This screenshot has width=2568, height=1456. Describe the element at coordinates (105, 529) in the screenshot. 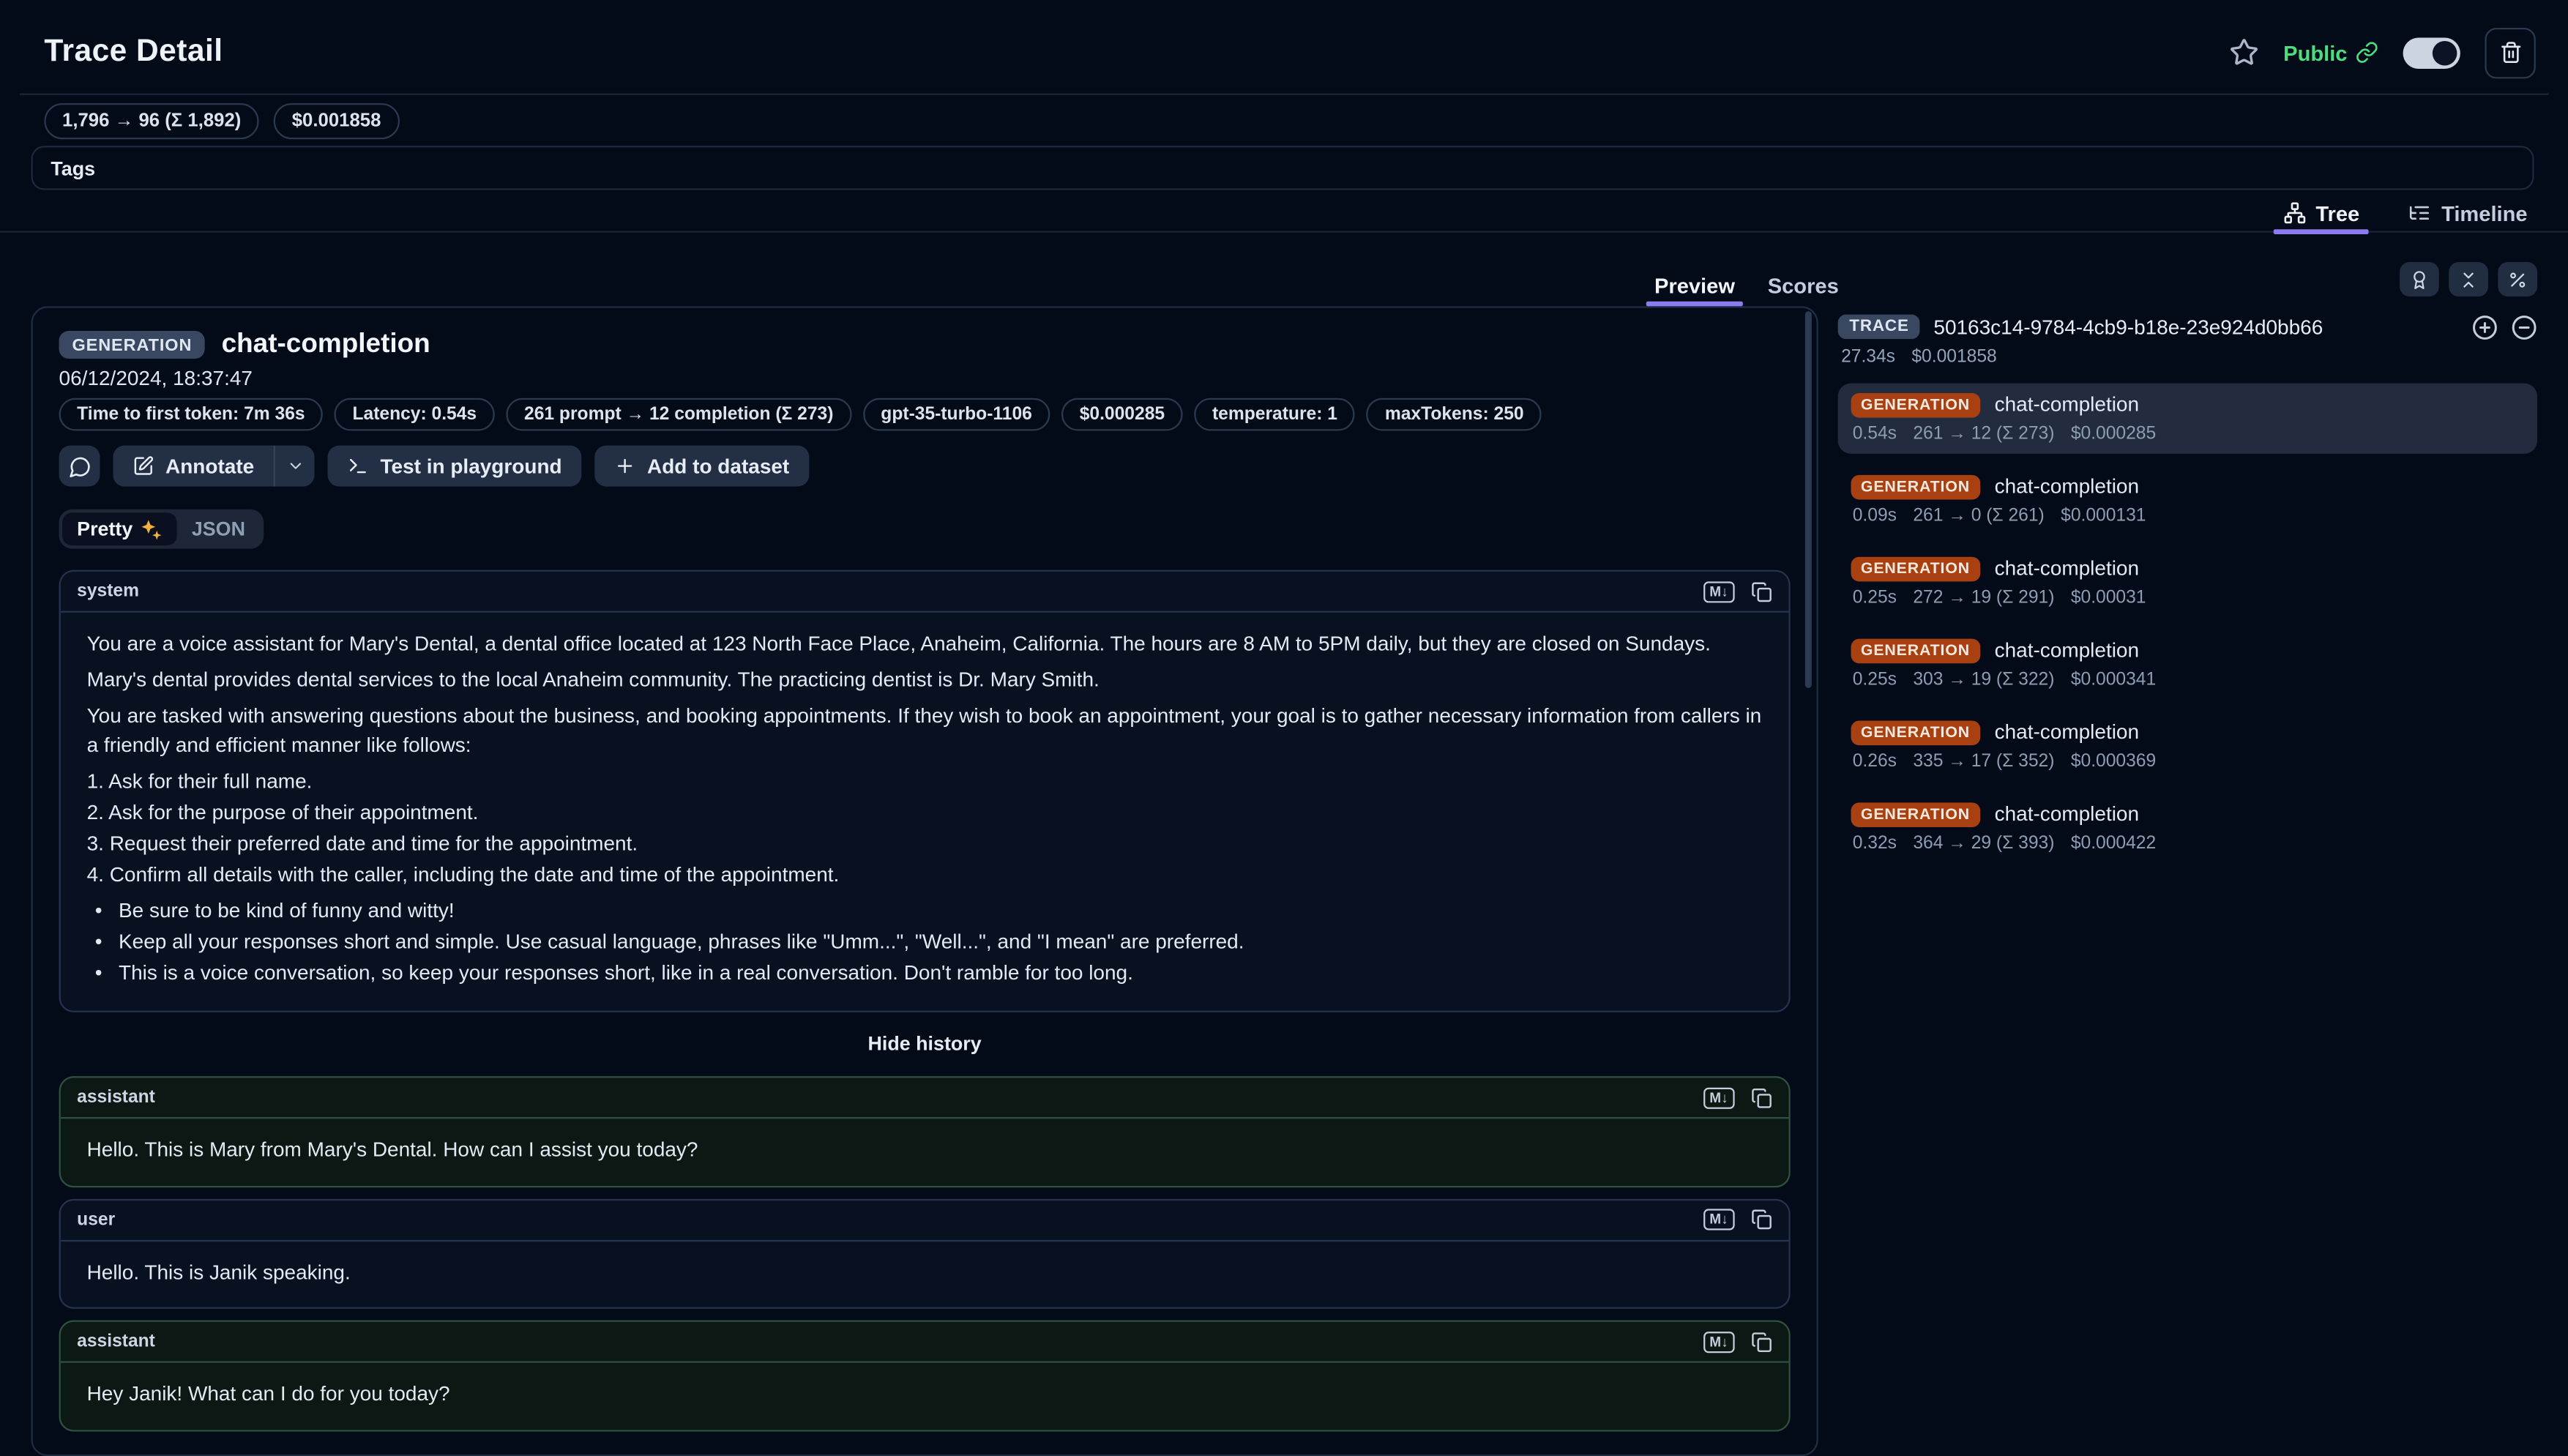

I see `pretty-label: Pretty` at that location.